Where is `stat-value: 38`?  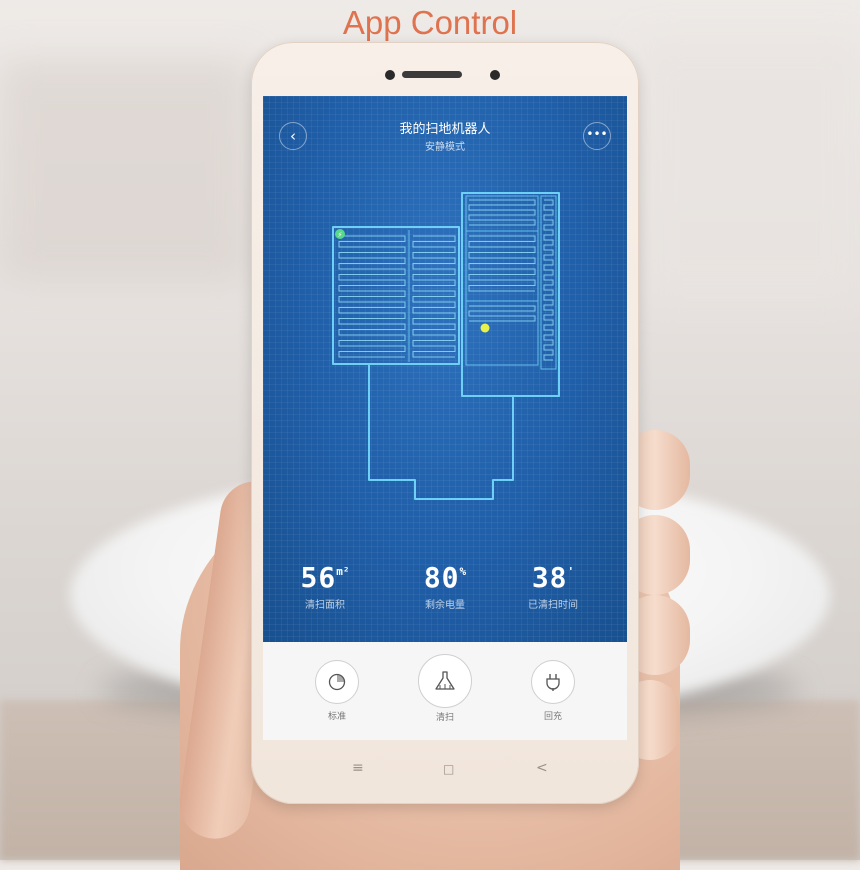 stat-value: 38 is located at coordinates (549, 577).